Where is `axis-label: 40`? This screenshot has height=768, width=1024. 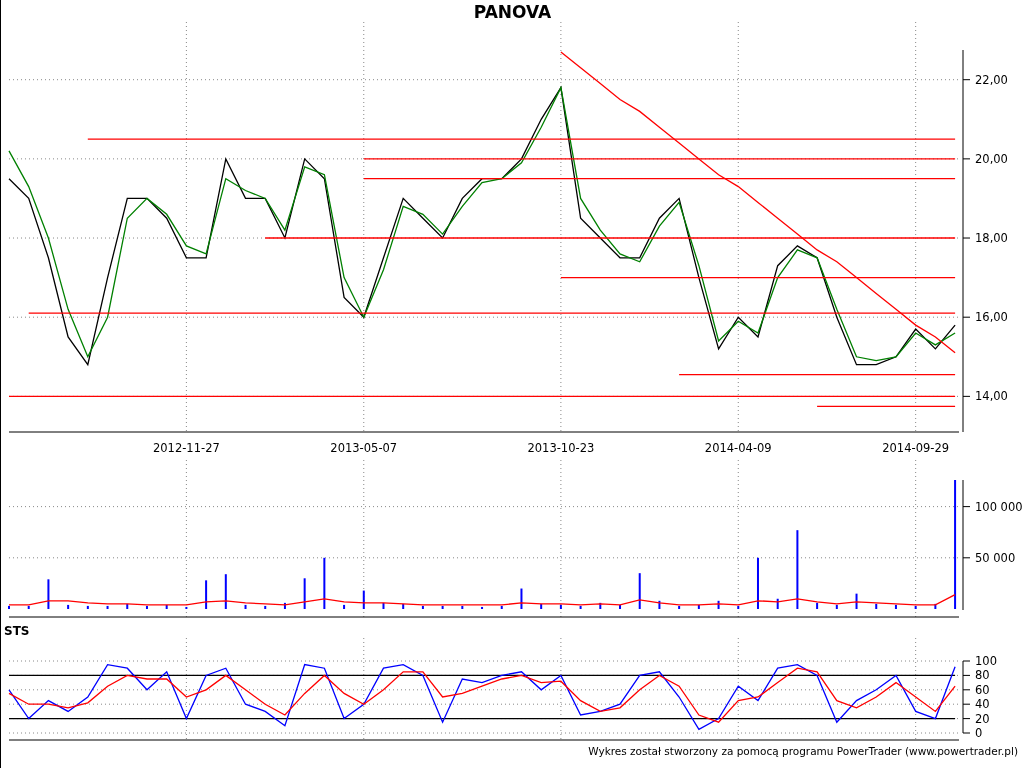
axis-label: 40 is located at coordinates (982, 704).